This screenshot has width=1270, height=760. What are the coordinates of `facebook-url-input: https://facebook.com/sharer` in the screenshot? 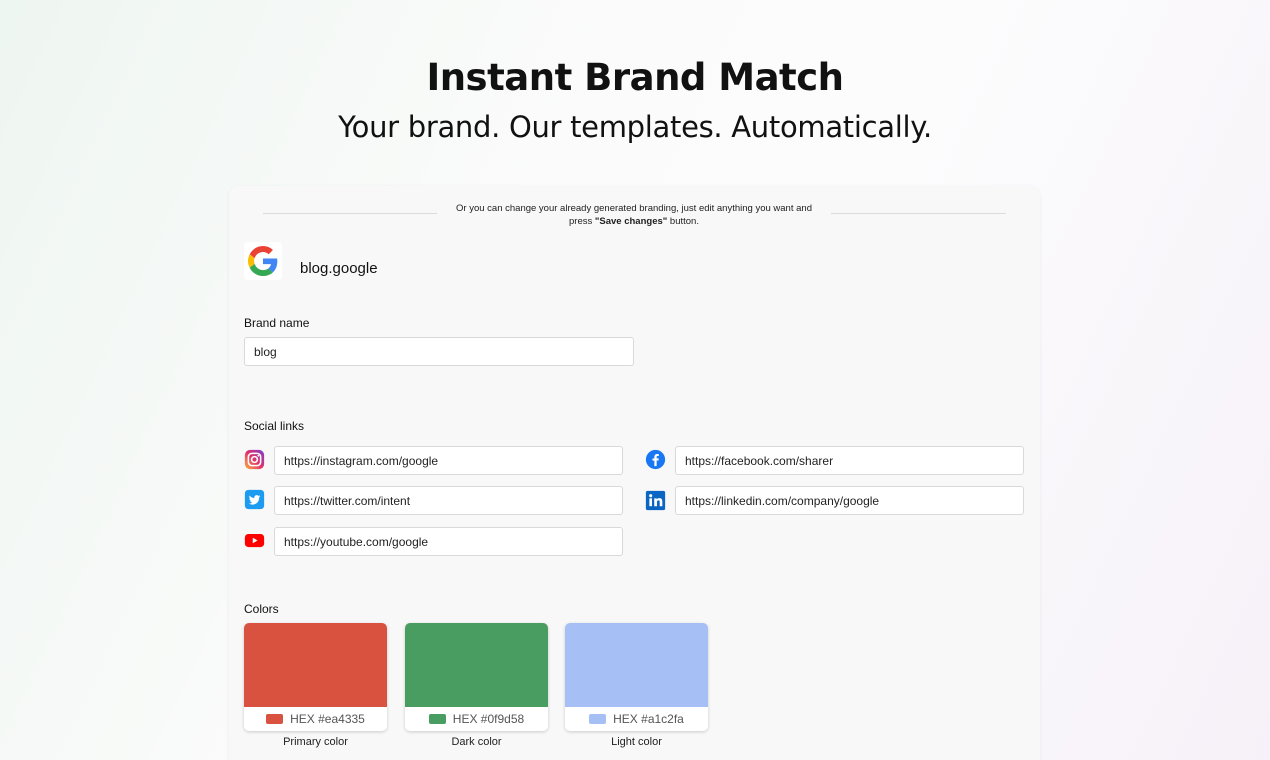 It's located at (849, 460).